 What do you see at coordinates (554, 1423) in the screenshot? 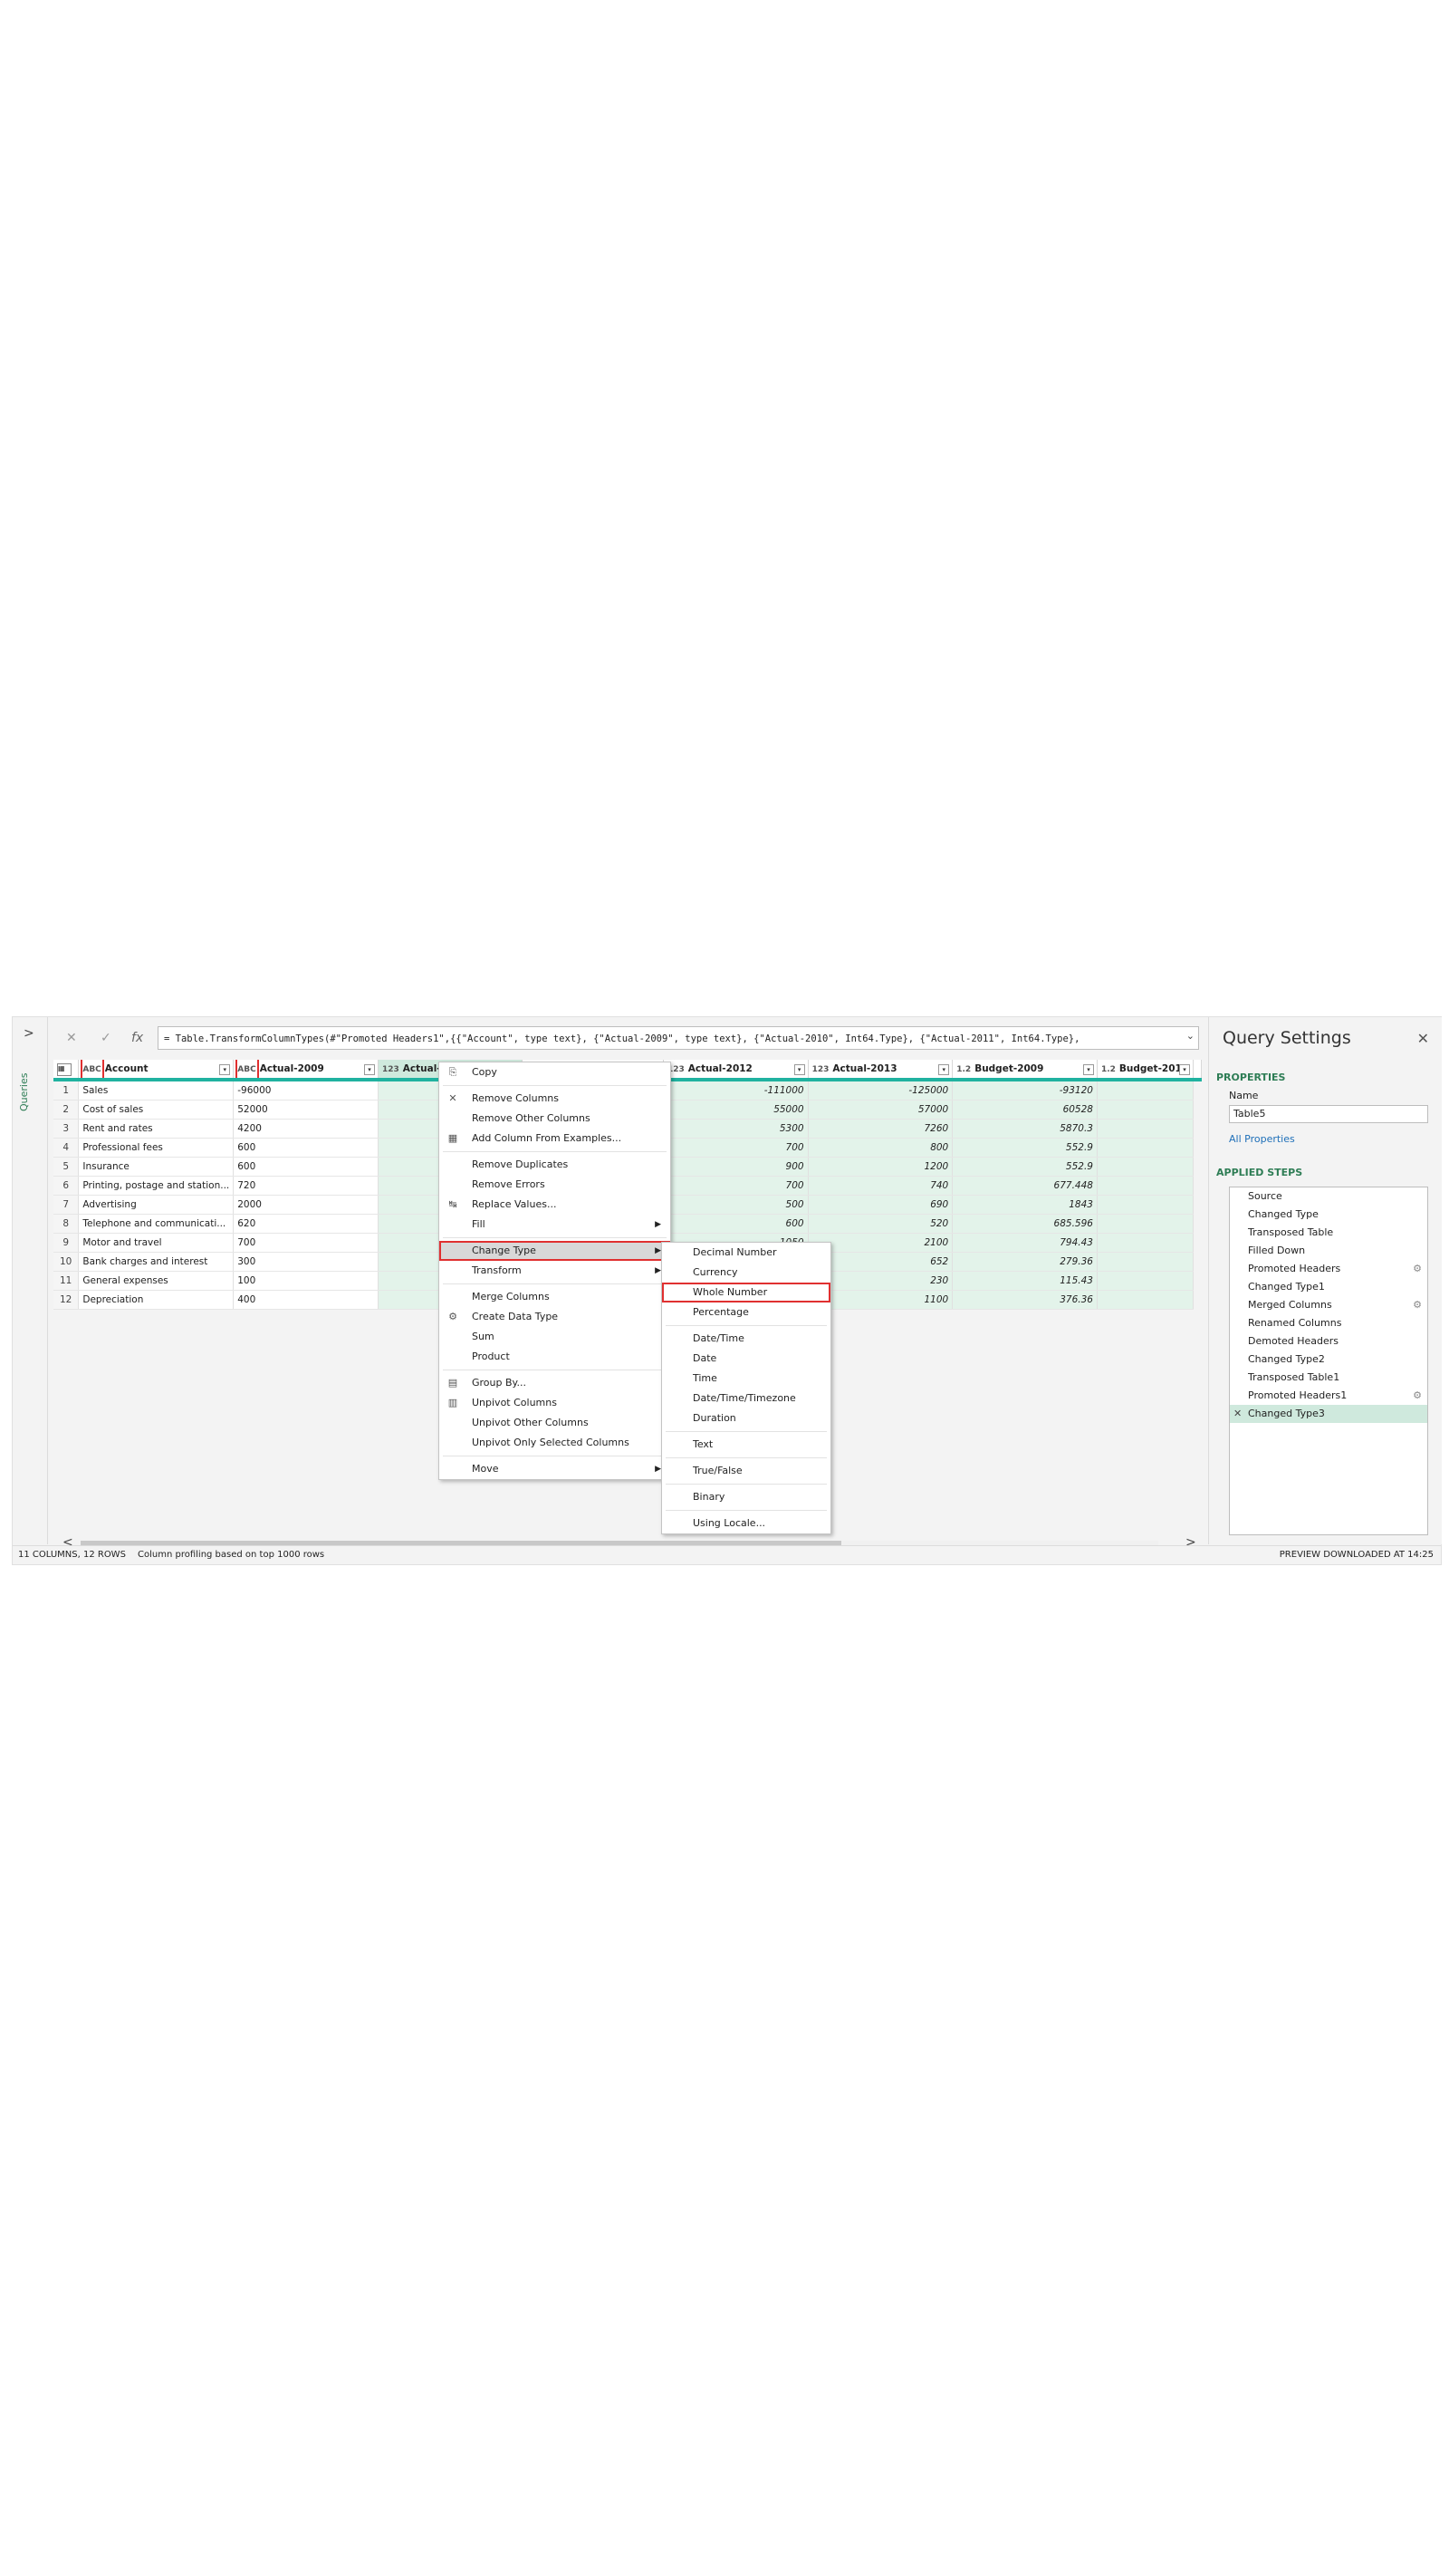
I see `menu-item: Unpivot Other Columns` at bounding box center [554, 1423].